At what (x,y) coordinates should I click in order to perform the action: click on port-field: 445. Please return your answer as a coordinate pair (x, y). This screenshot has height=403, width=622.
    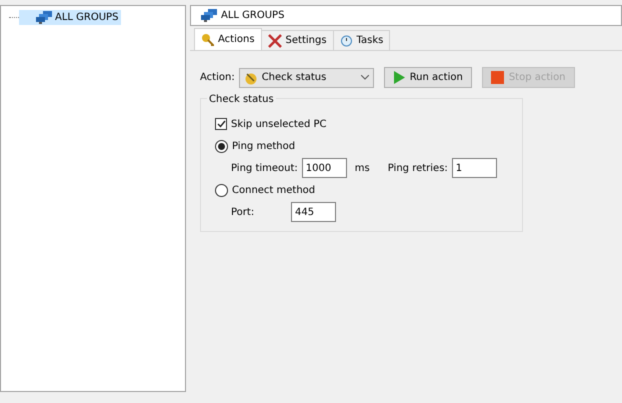
    Looking at the image, I should click on (313, 212).